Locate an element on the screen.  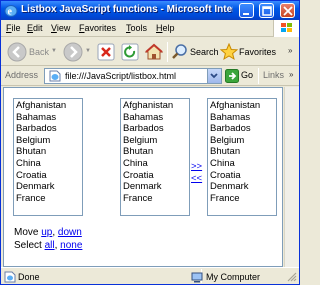
search-button: Search is located at coordinates (195, 52).